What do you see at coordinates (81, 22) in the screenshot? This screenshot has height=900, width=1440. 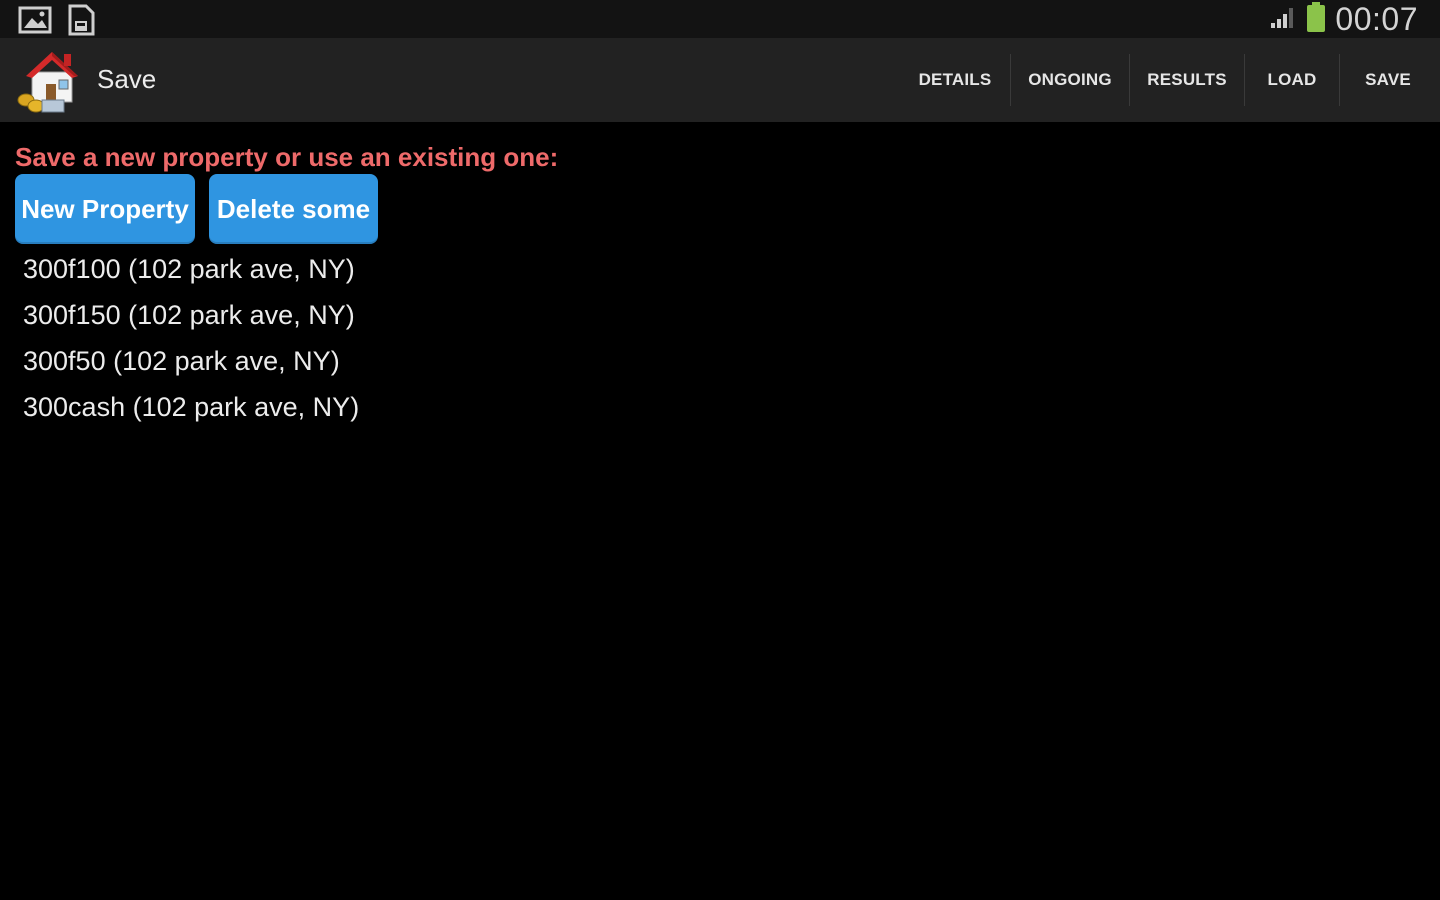 I see `sd-card-icon` at bounding box center [81, 22].